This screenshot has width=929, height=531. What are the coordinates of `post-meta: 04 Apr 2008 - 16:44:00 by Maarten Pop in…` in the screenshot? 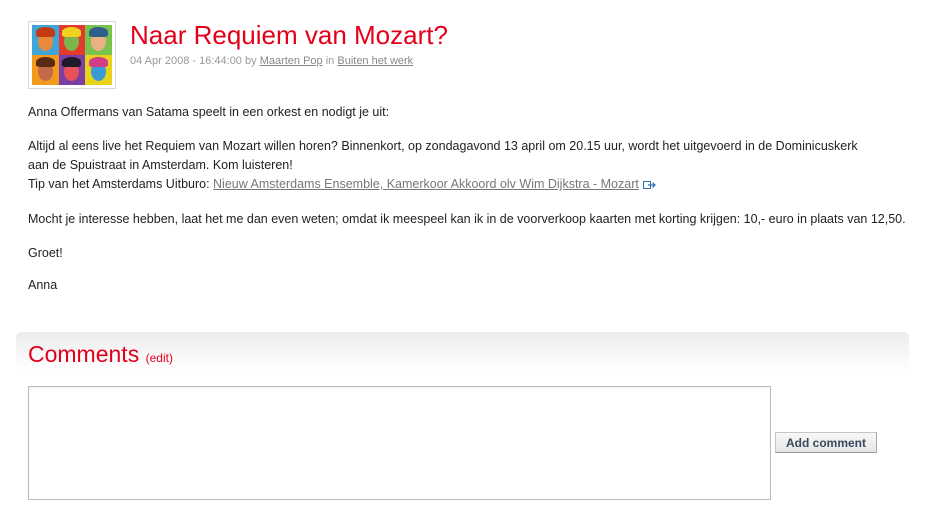 It's located at (271, 61).